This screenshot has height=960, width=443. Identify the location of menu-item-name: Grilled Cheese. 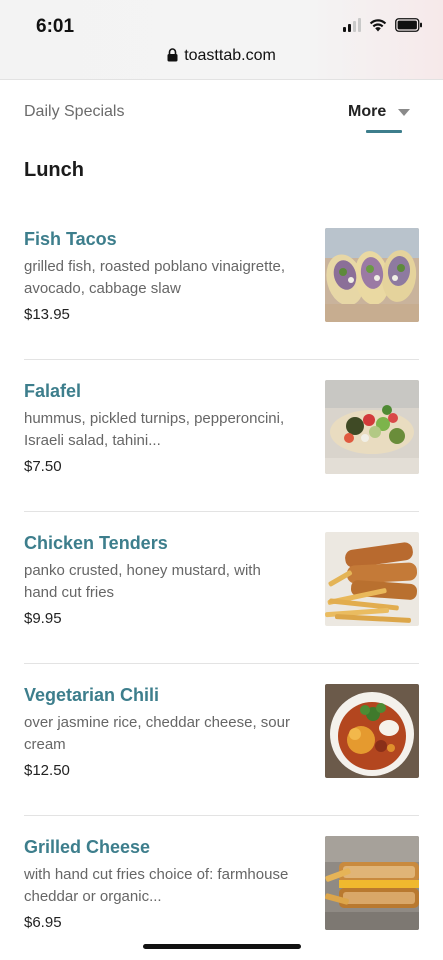
(87, 847).